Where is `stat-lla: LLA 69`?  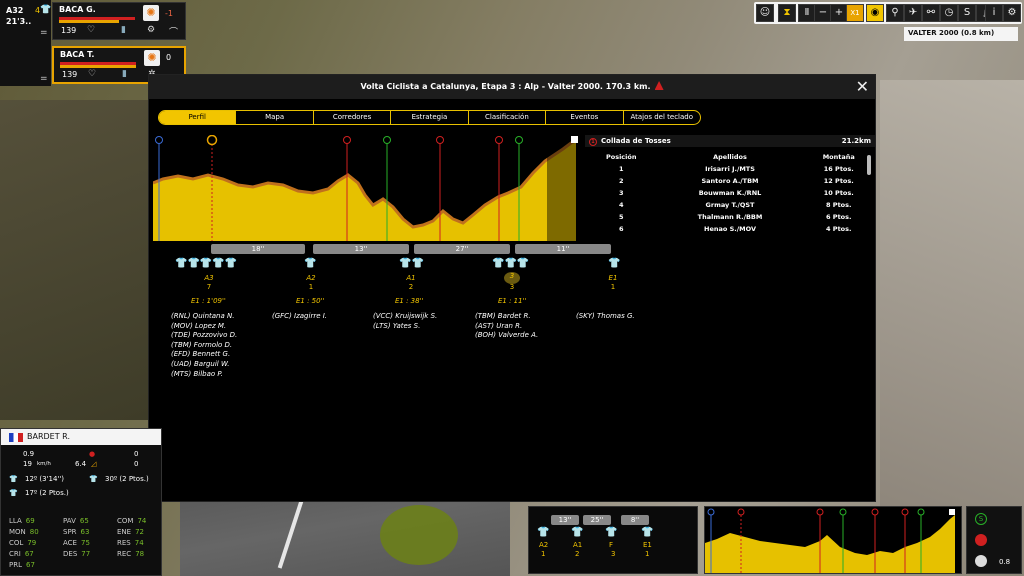 stat-lla: LLA 69 is located at coordinates (22, 521).